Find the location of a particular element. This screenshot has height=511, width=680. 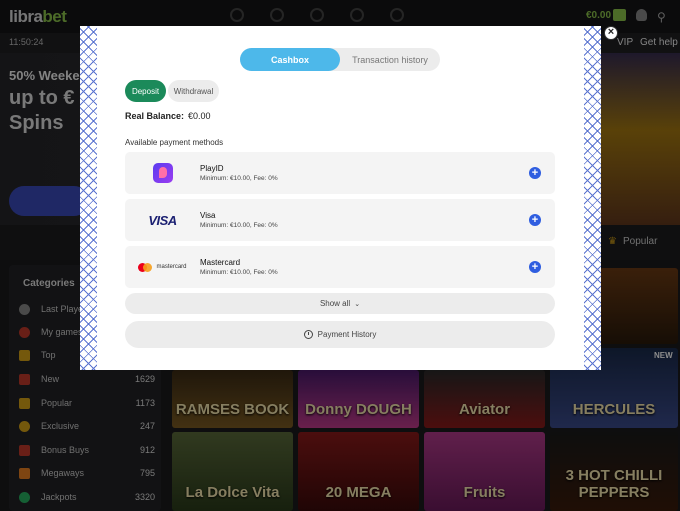

close-icon: × is located at coordinates (611, 33).